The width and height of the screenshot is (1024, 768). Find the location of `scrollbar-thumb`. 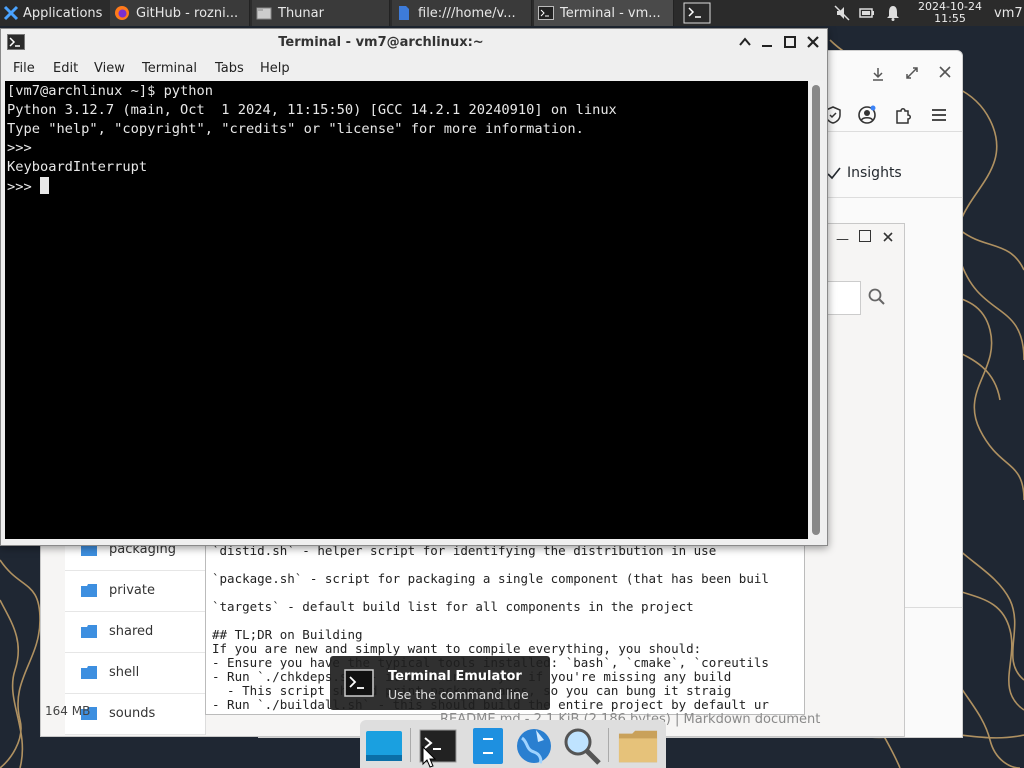

scrollbar-thumb is located at coordinates (816, 310).